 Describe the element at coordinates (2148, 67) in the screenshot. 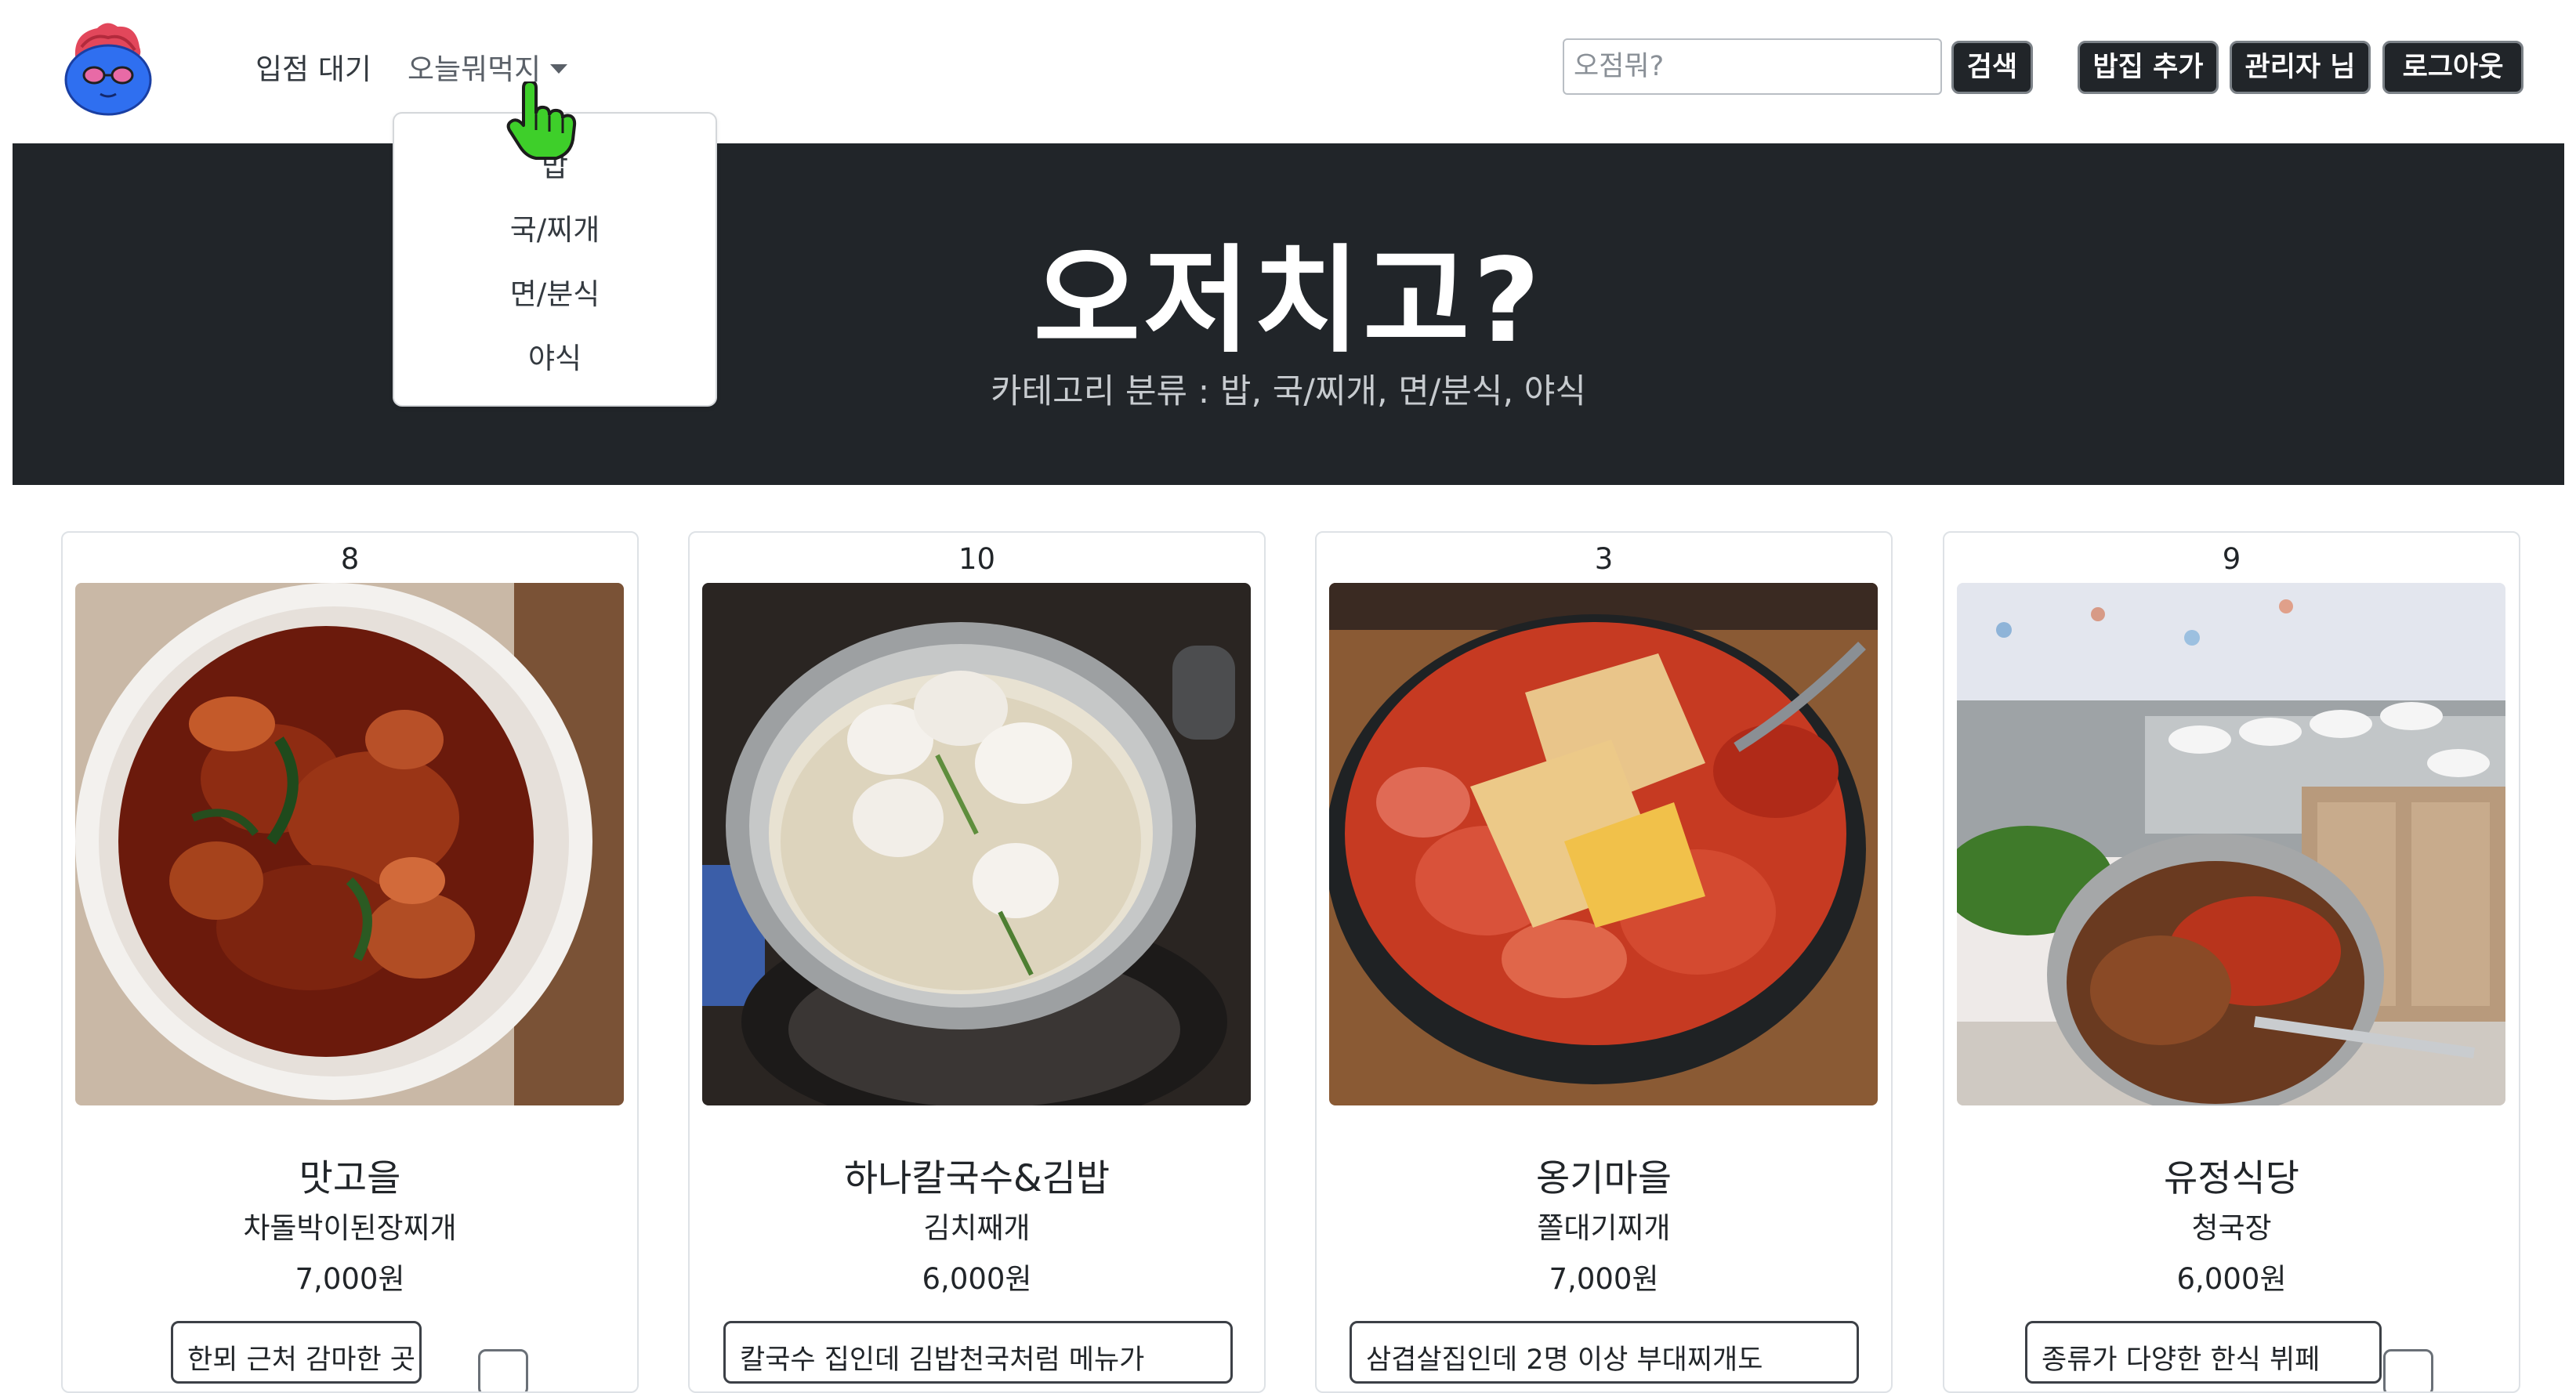

I see `add-restaurant-button: 밥집 추가` at that location.